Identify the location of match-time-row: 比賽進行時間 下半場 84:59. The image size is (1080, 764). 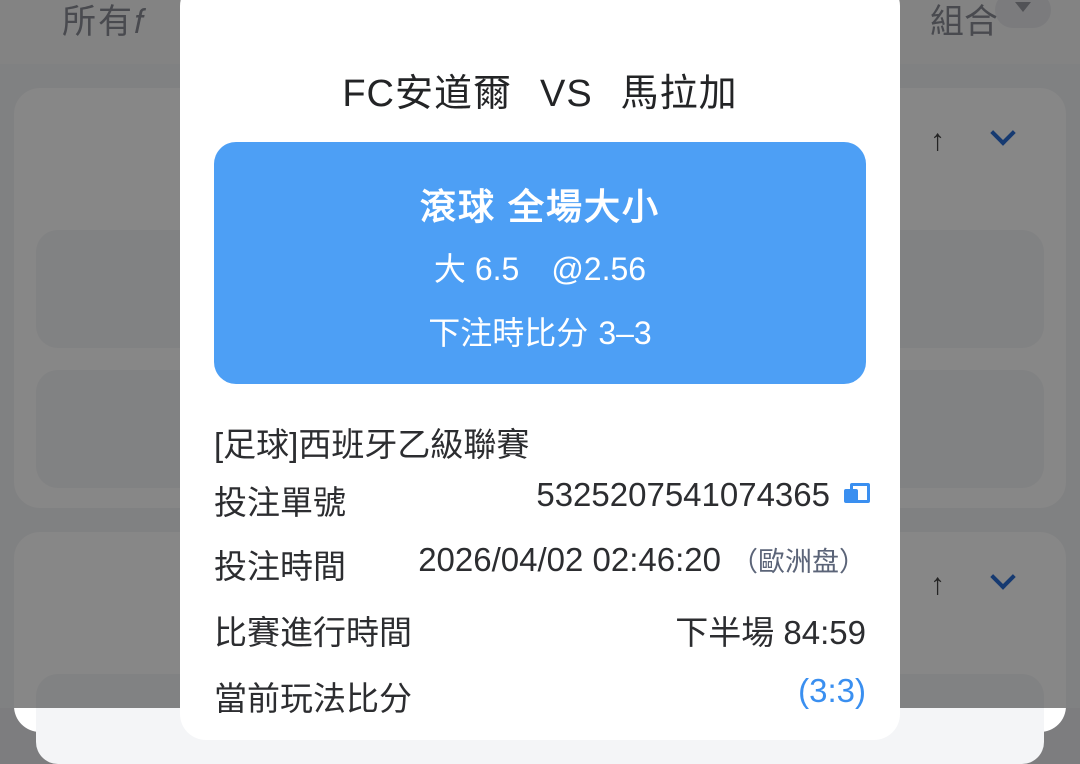
(540, 628).